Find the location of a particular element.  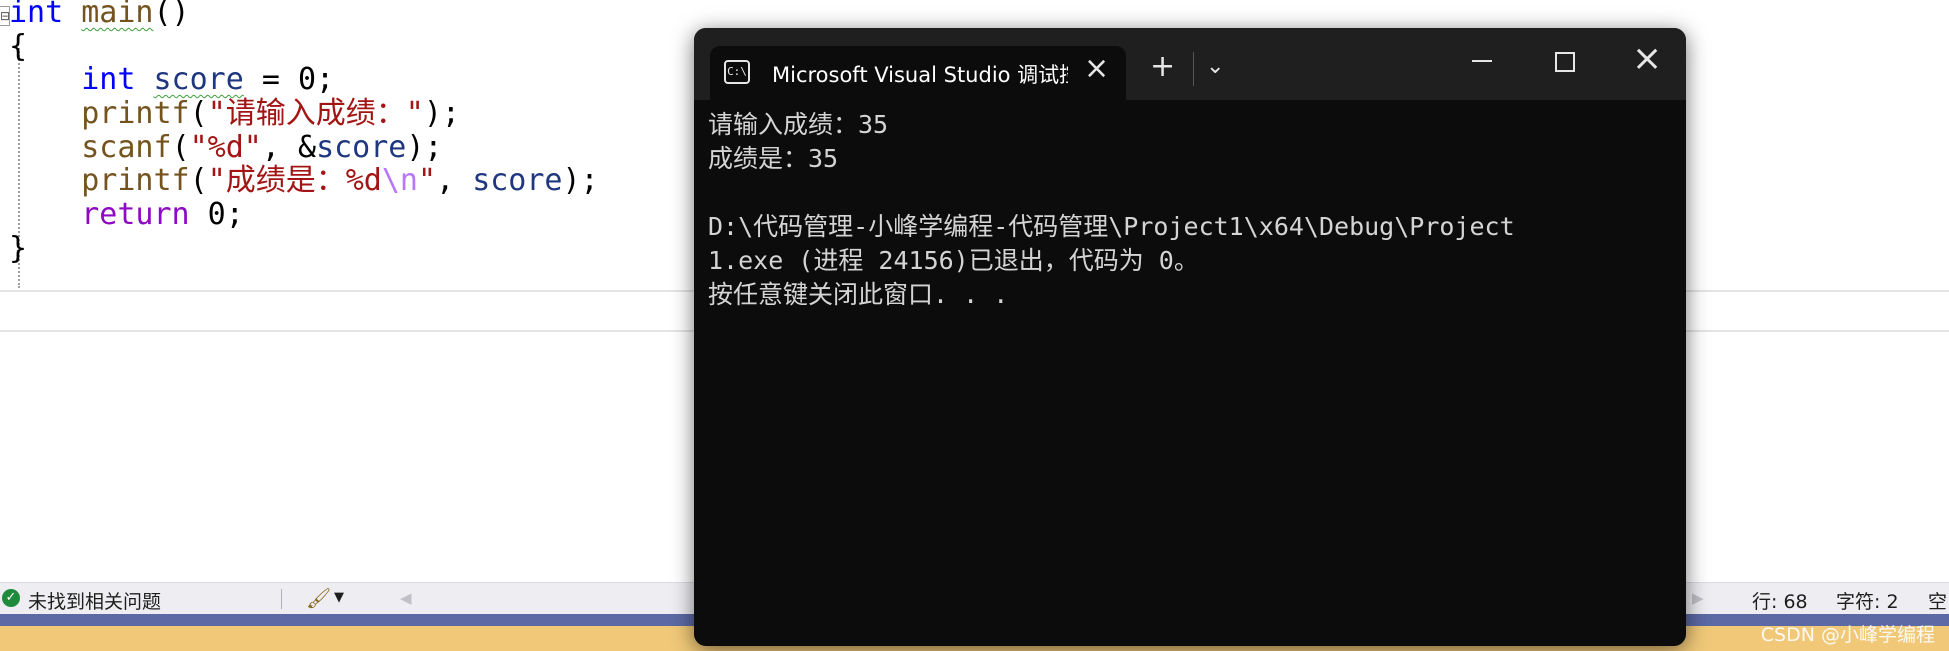

close-tab-icon: × is located at coordinates (1096, 69).